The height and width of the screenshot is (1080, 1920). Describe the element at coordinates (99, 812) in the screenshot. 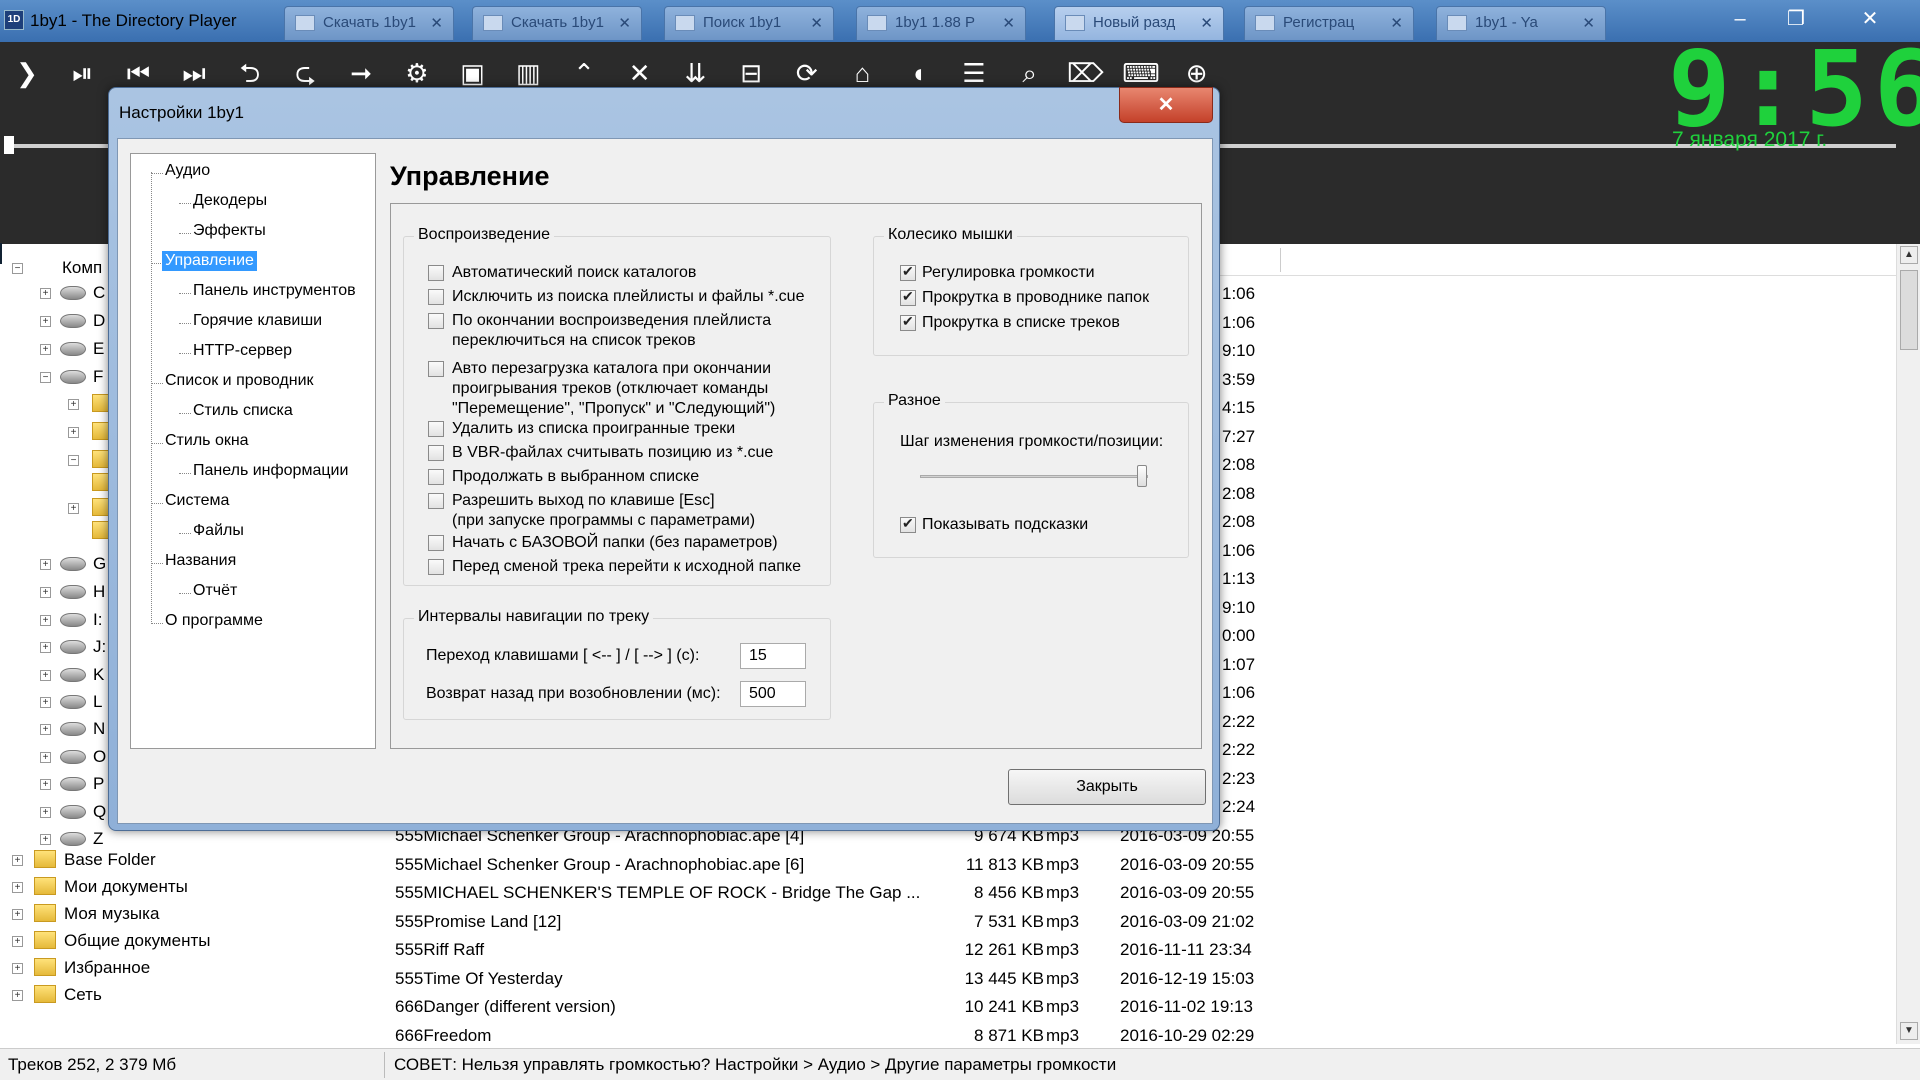

I see `tree-item-drive: Q` at that location.